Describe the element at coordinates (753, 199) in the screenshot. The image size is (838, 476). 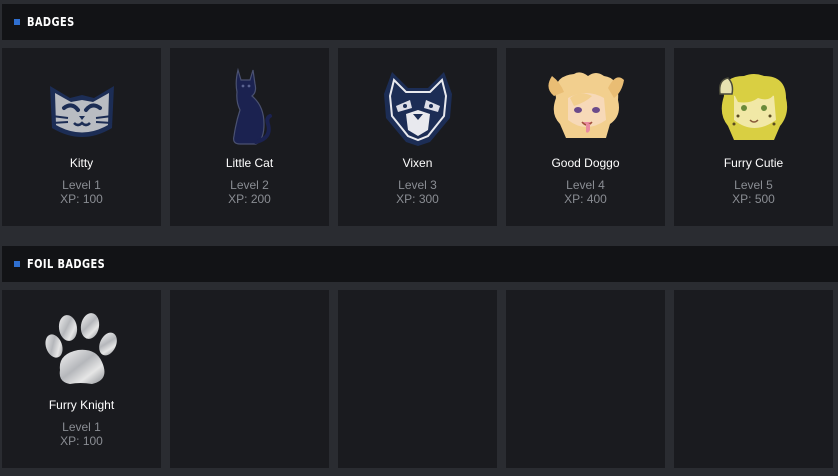
I see `badge-xp: XP: 500` at that location.